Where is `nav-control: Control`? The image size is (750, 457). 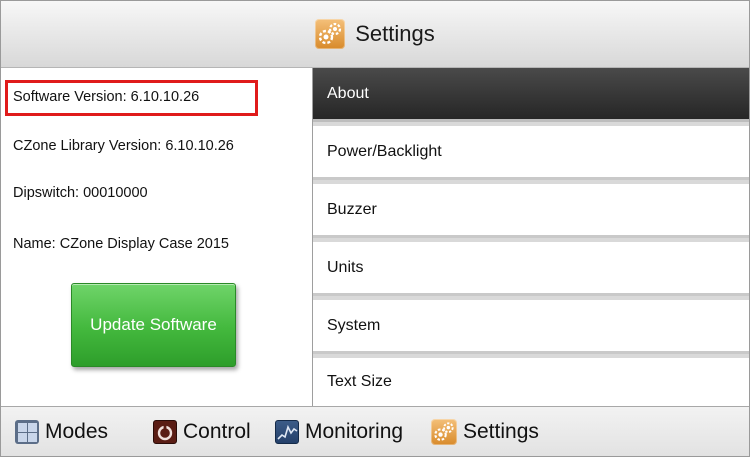 nav-control: Control is located at coordinates (202, 431).